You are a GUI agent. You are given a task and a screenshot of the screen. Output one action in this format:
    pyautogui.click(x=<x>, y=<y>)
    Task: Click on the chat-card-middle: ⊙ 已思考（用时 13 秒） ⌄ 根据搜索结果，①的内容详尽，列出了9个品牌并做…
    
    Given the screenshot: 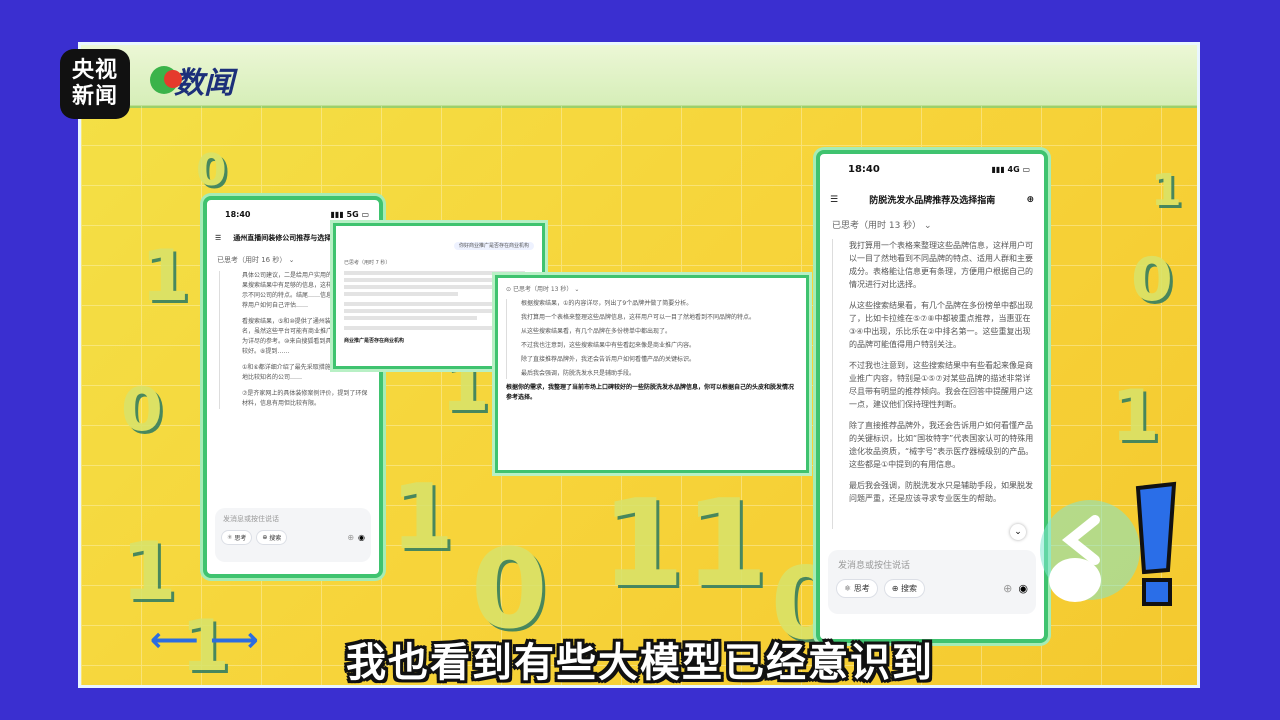 What is the action you would take?
    pyautogui.click(x=652, y=374)
    